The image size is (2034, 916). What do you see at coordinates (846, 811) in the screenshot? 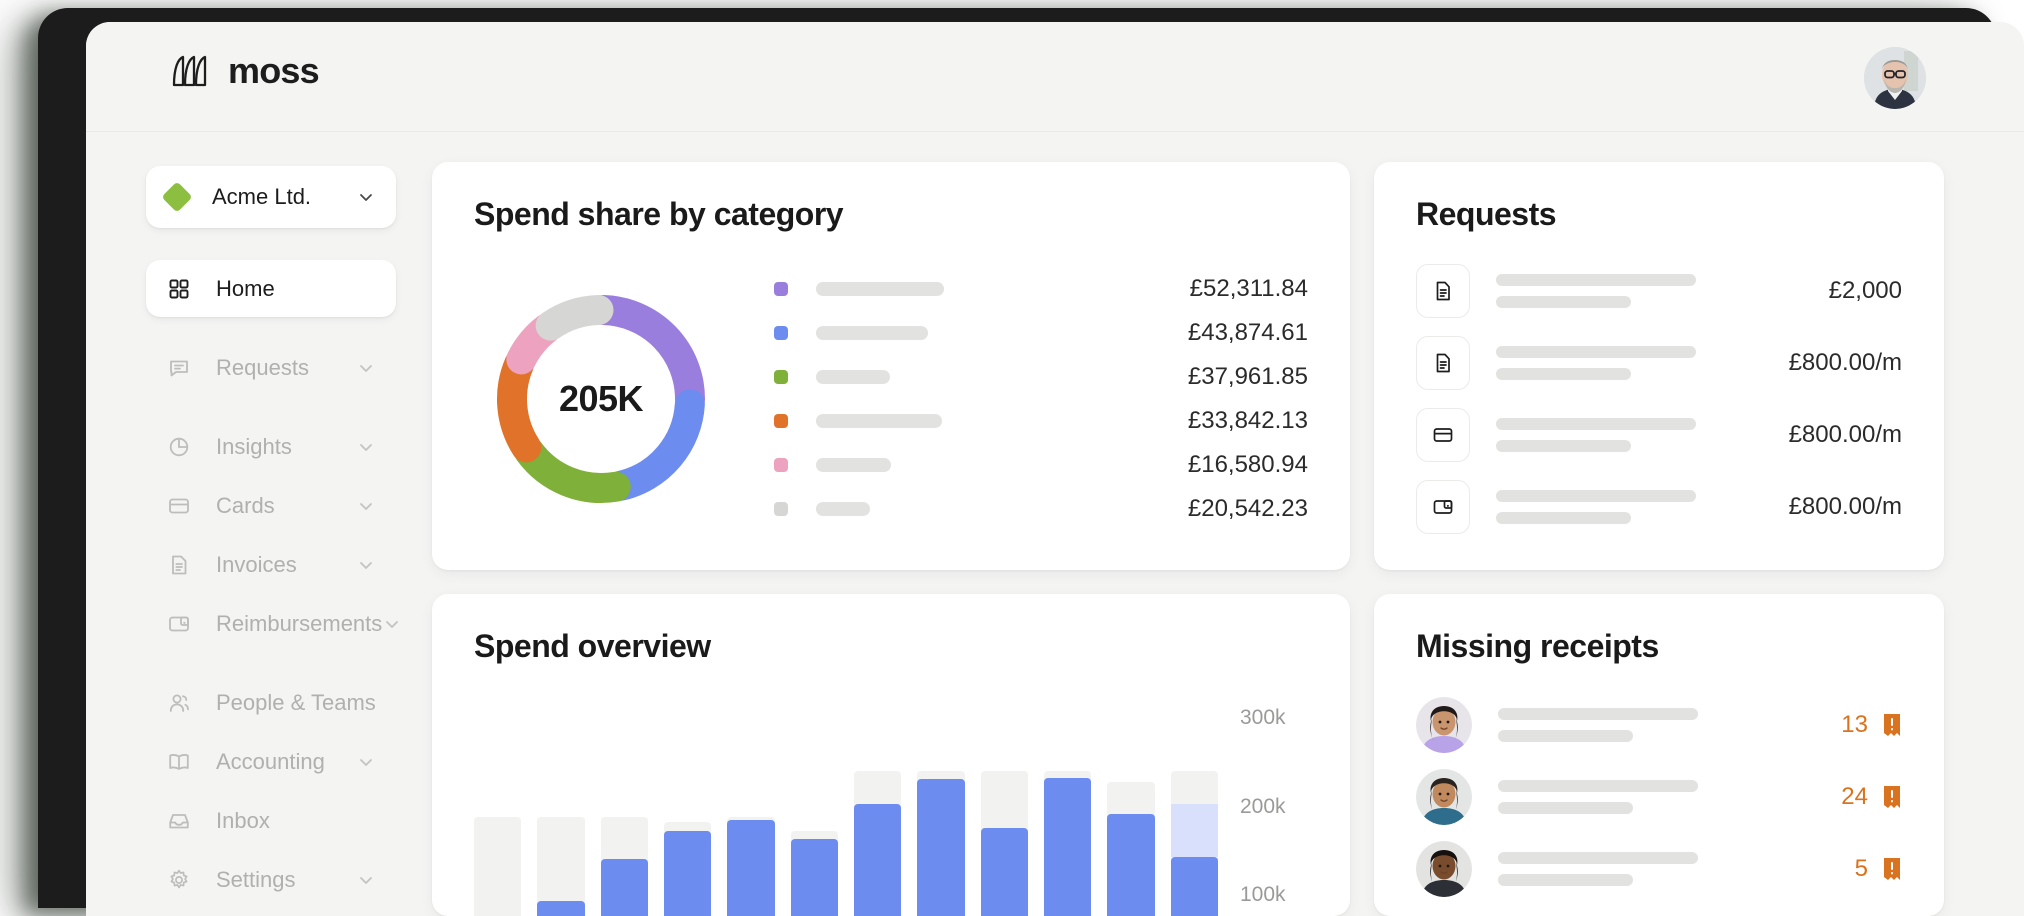
I see `bar-group` at bounding box center [846, 811].